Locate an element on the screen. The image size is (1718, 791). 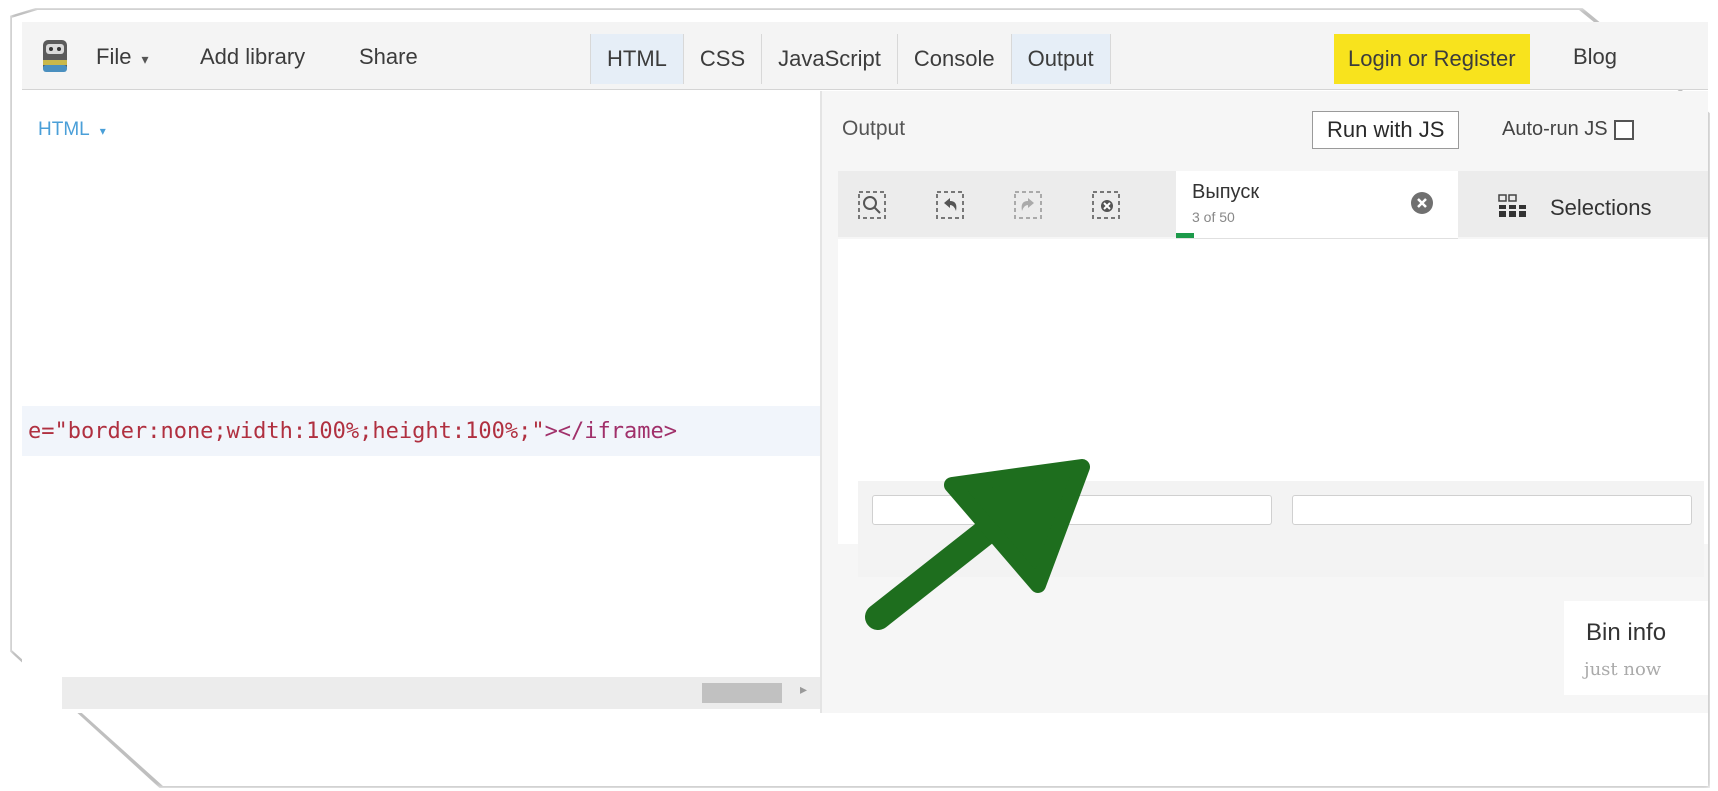
zoom-select-icon is located at coordinates (872, 205).